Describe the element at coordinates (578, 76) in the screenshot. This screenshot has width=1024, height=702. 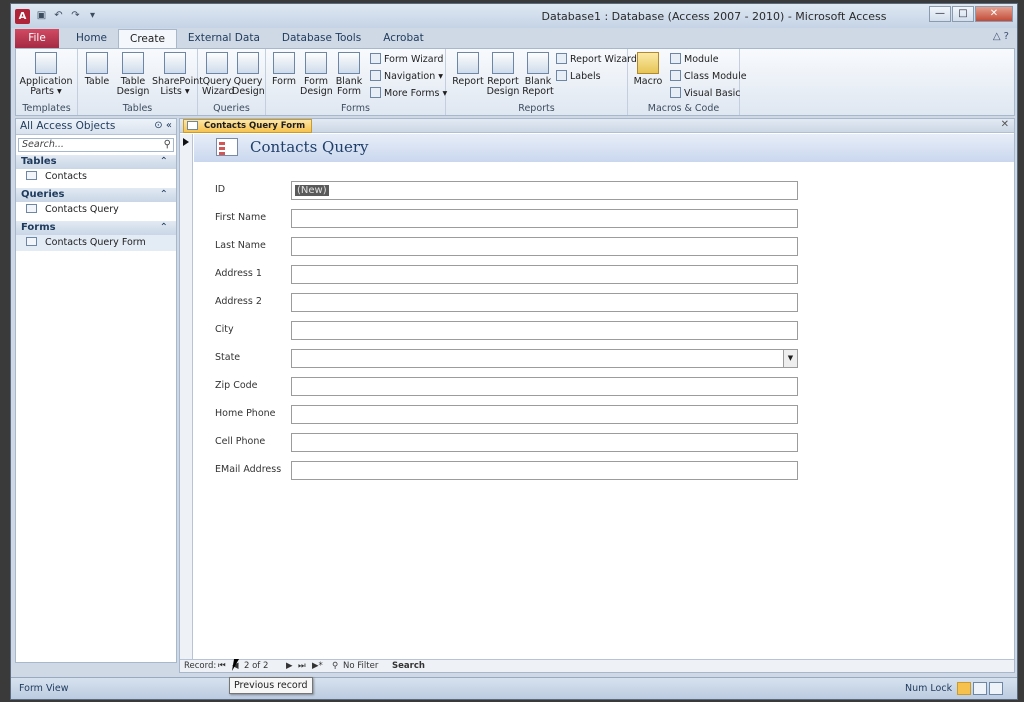
I see `labels-button: Labels` at that location.